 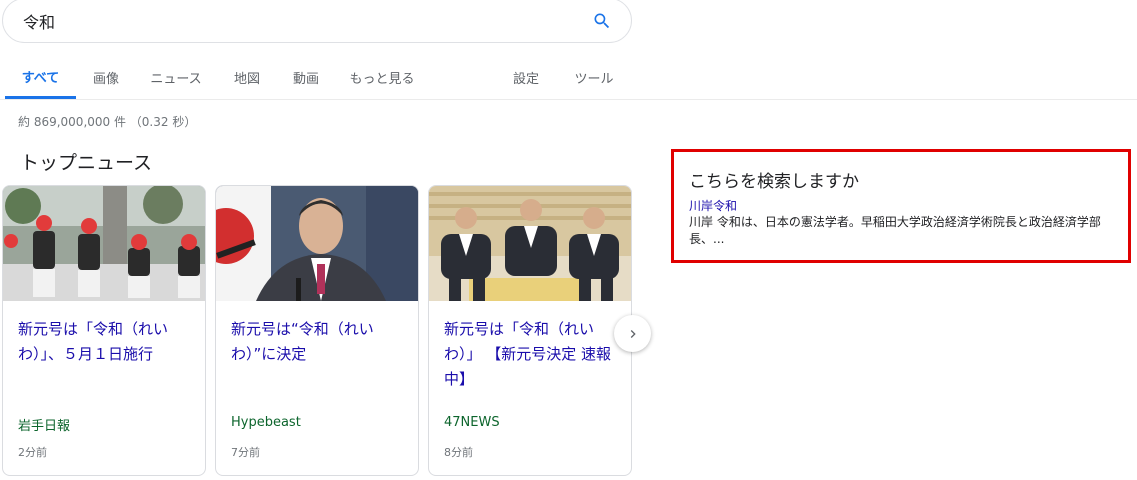 What do you see at coordinates (472, 422) in the screenshot?
I see `news-card-source: 47NEWS` at bounding box center [472, 422].